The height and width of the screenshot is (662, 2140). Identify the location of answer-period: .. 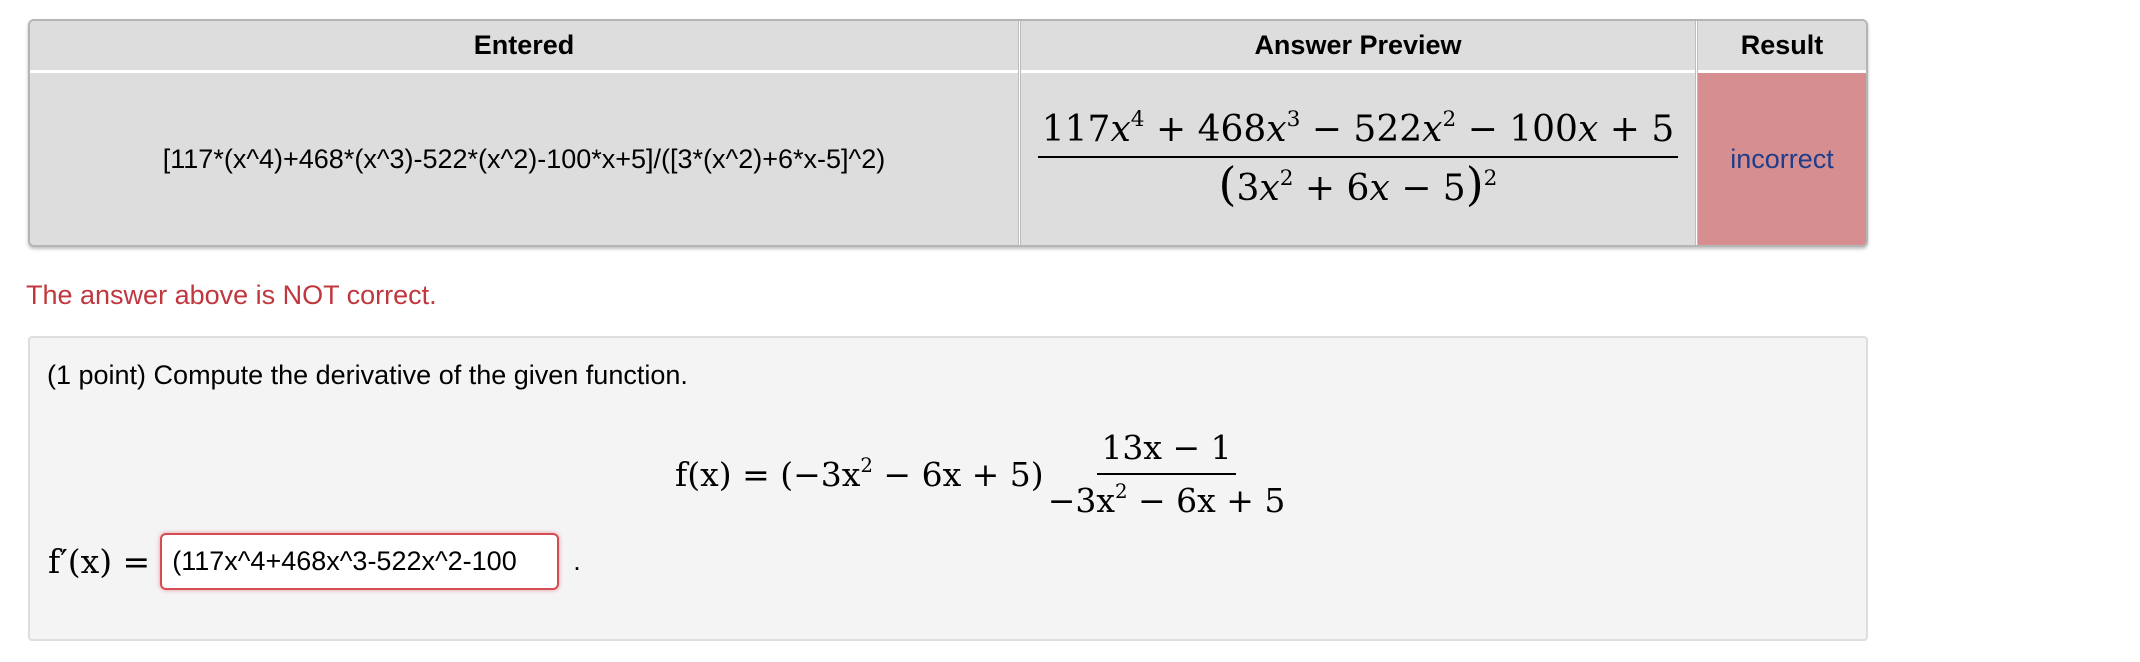
(577, 561).